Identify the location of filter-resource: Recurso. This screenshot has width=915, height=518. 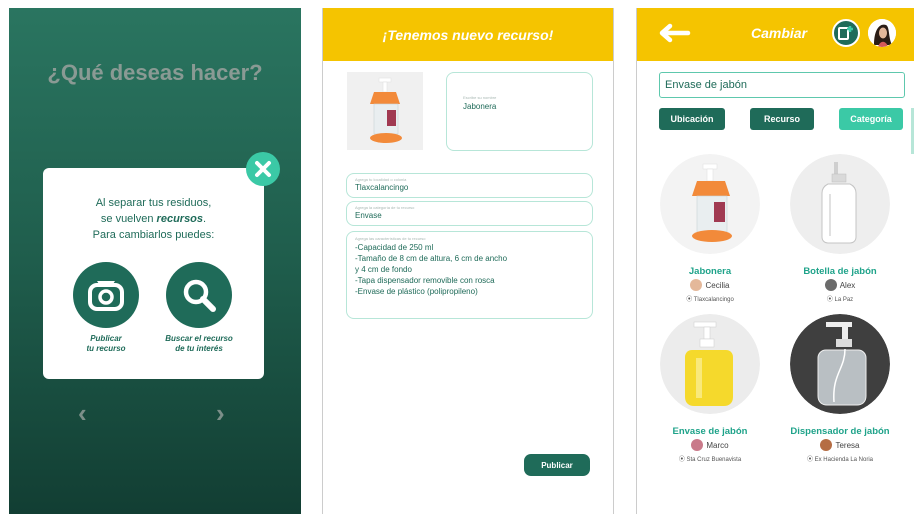
(782, 119).